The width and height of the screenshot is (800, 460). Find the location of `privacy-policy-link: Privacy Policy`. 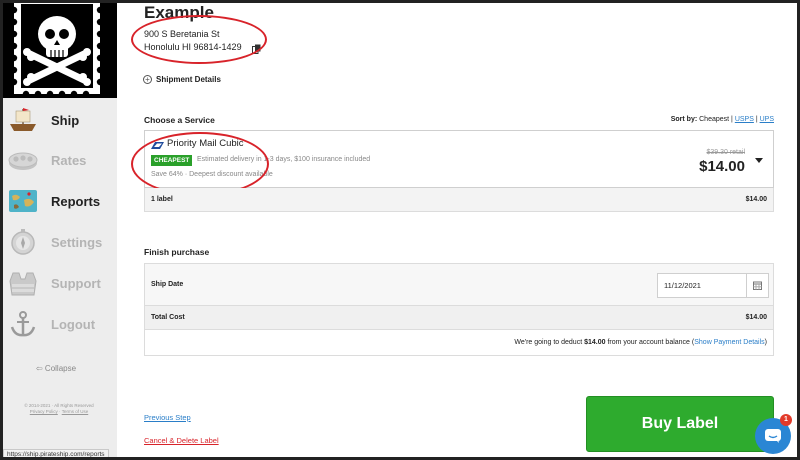

privacy-policy-link: Privacy Policy is located at coordinates (44, 411).